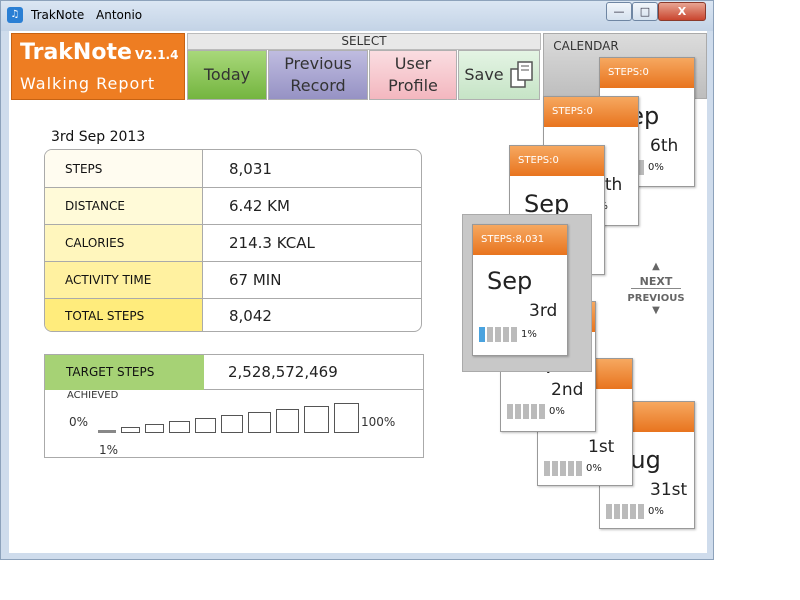  Describe the element at coordinates (314, 372) in the screenshot. I see `target-steps-value: 2,528,572,469` at that location.